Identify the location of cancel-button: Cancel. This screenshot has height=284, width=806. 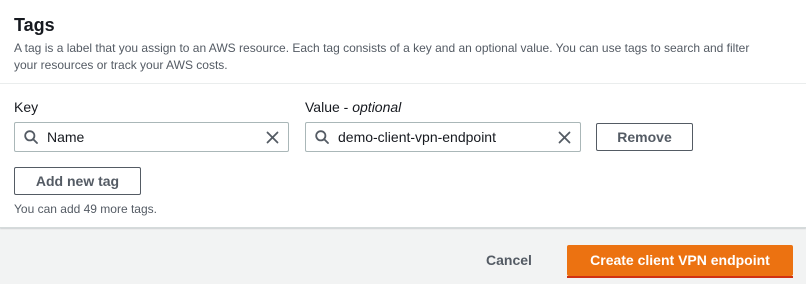
(509, 260).